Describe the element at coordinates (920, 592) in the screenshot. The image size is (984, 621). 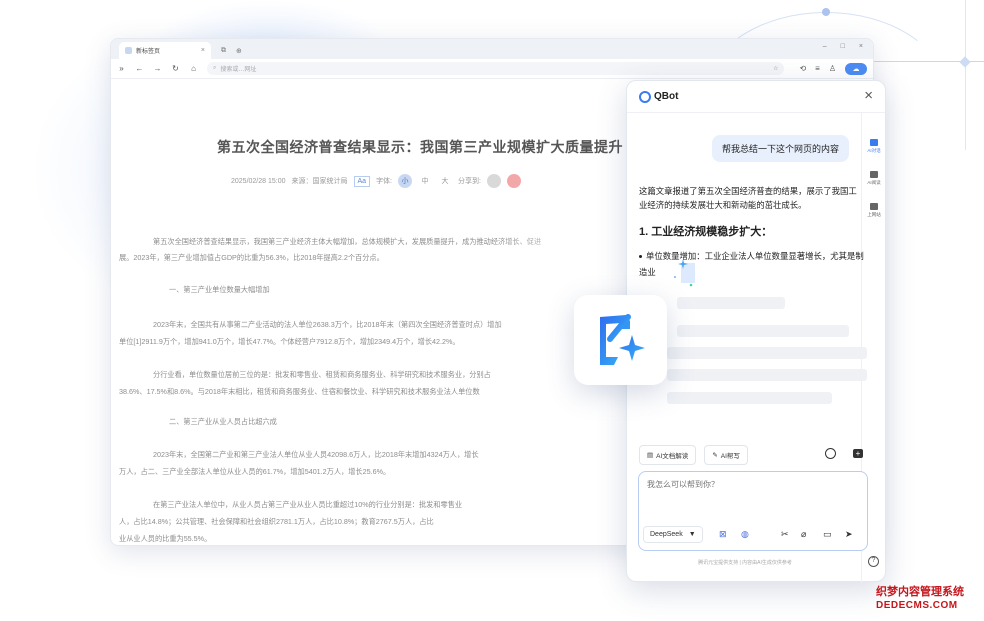
I see `watermark-line1: 织梦内容管理系统` at that location.